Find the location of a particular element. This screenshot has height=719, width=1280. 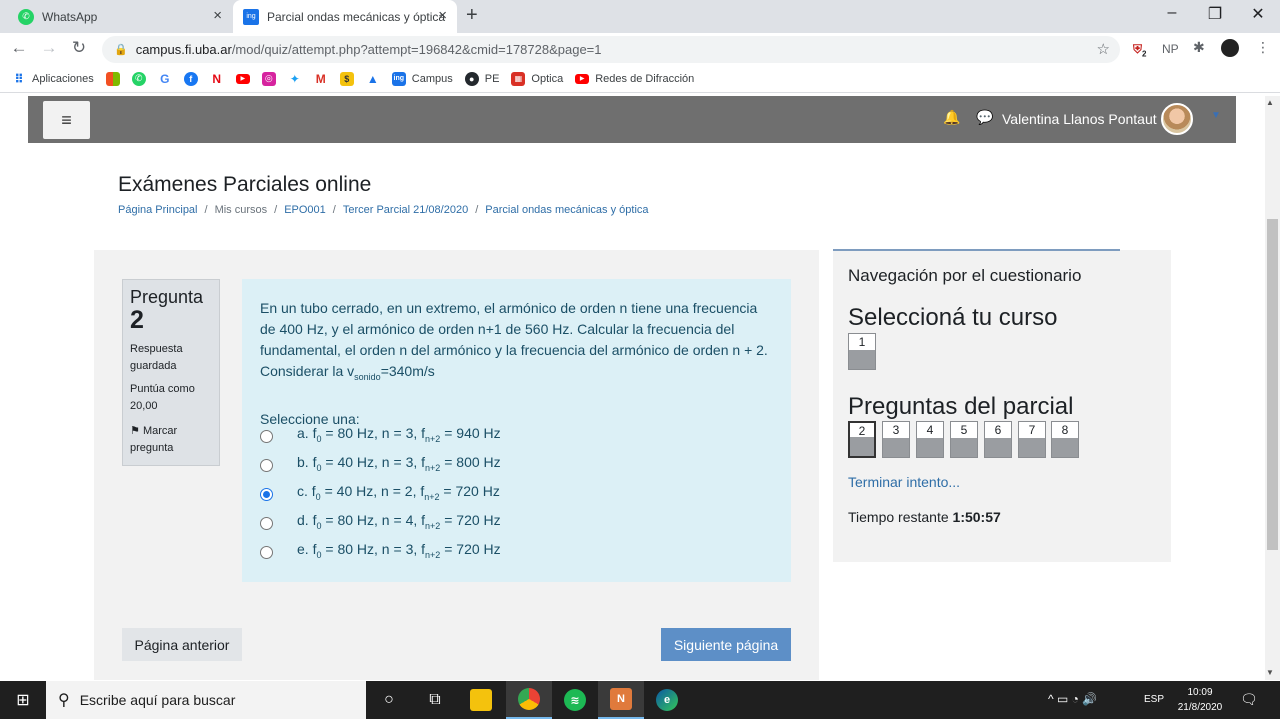

quiz-nav-button-7: 7 is located at coordinates (1032, 439).